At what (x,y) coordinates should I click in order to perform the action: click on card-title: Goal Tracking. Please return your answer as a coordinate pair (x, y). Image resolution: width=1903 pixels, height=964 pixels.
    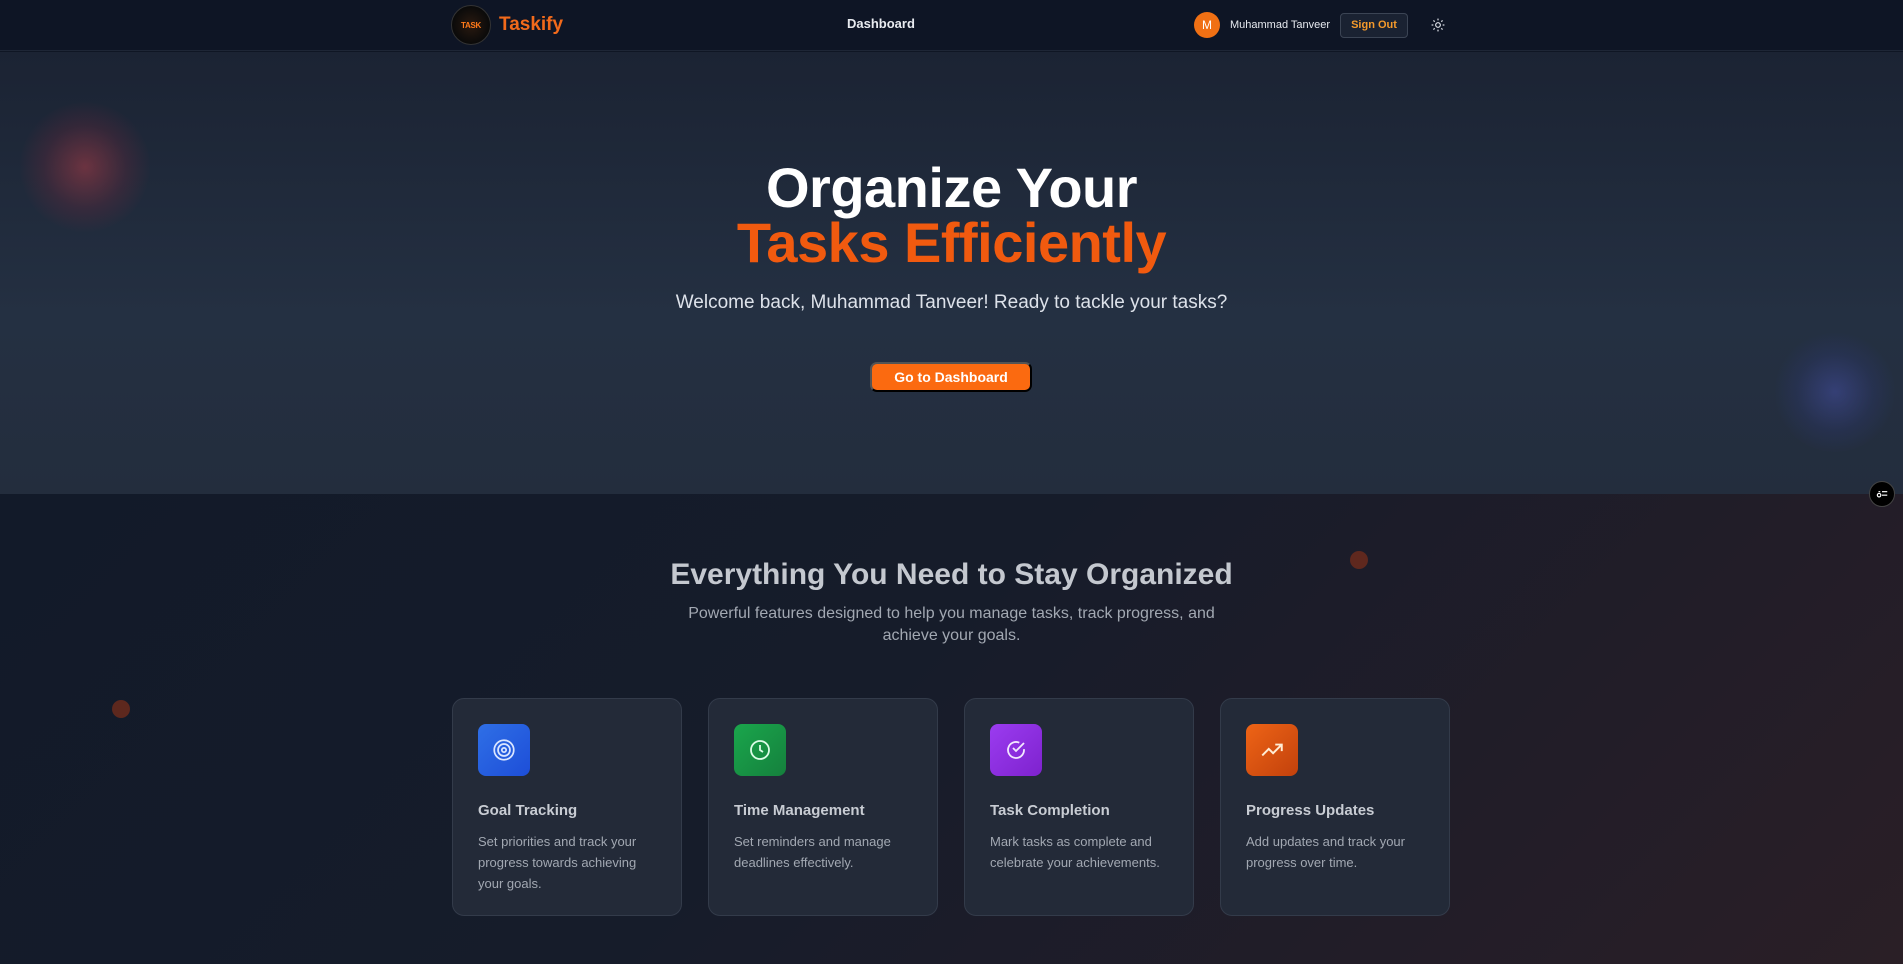
    Looking at the image, I should click on (528, 810).